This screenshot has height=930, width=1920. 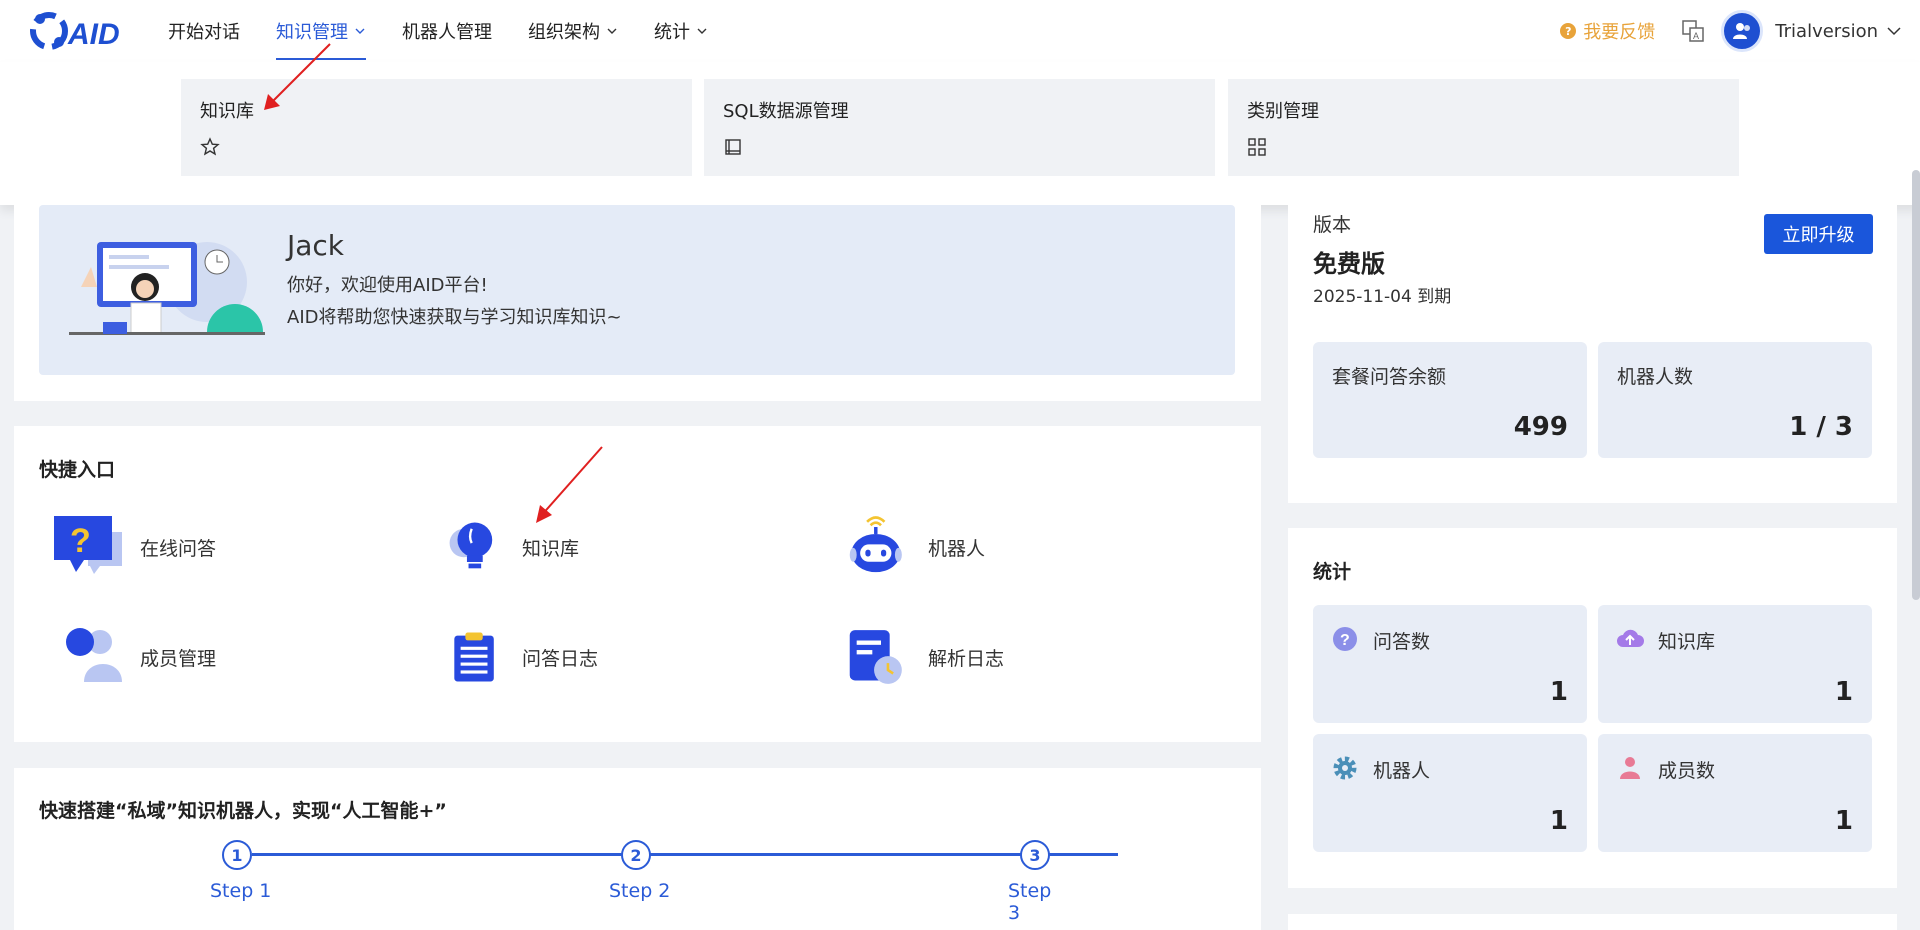 I want to click on feedback-link: ? 我要反馈, so click(x=1607, y=31).